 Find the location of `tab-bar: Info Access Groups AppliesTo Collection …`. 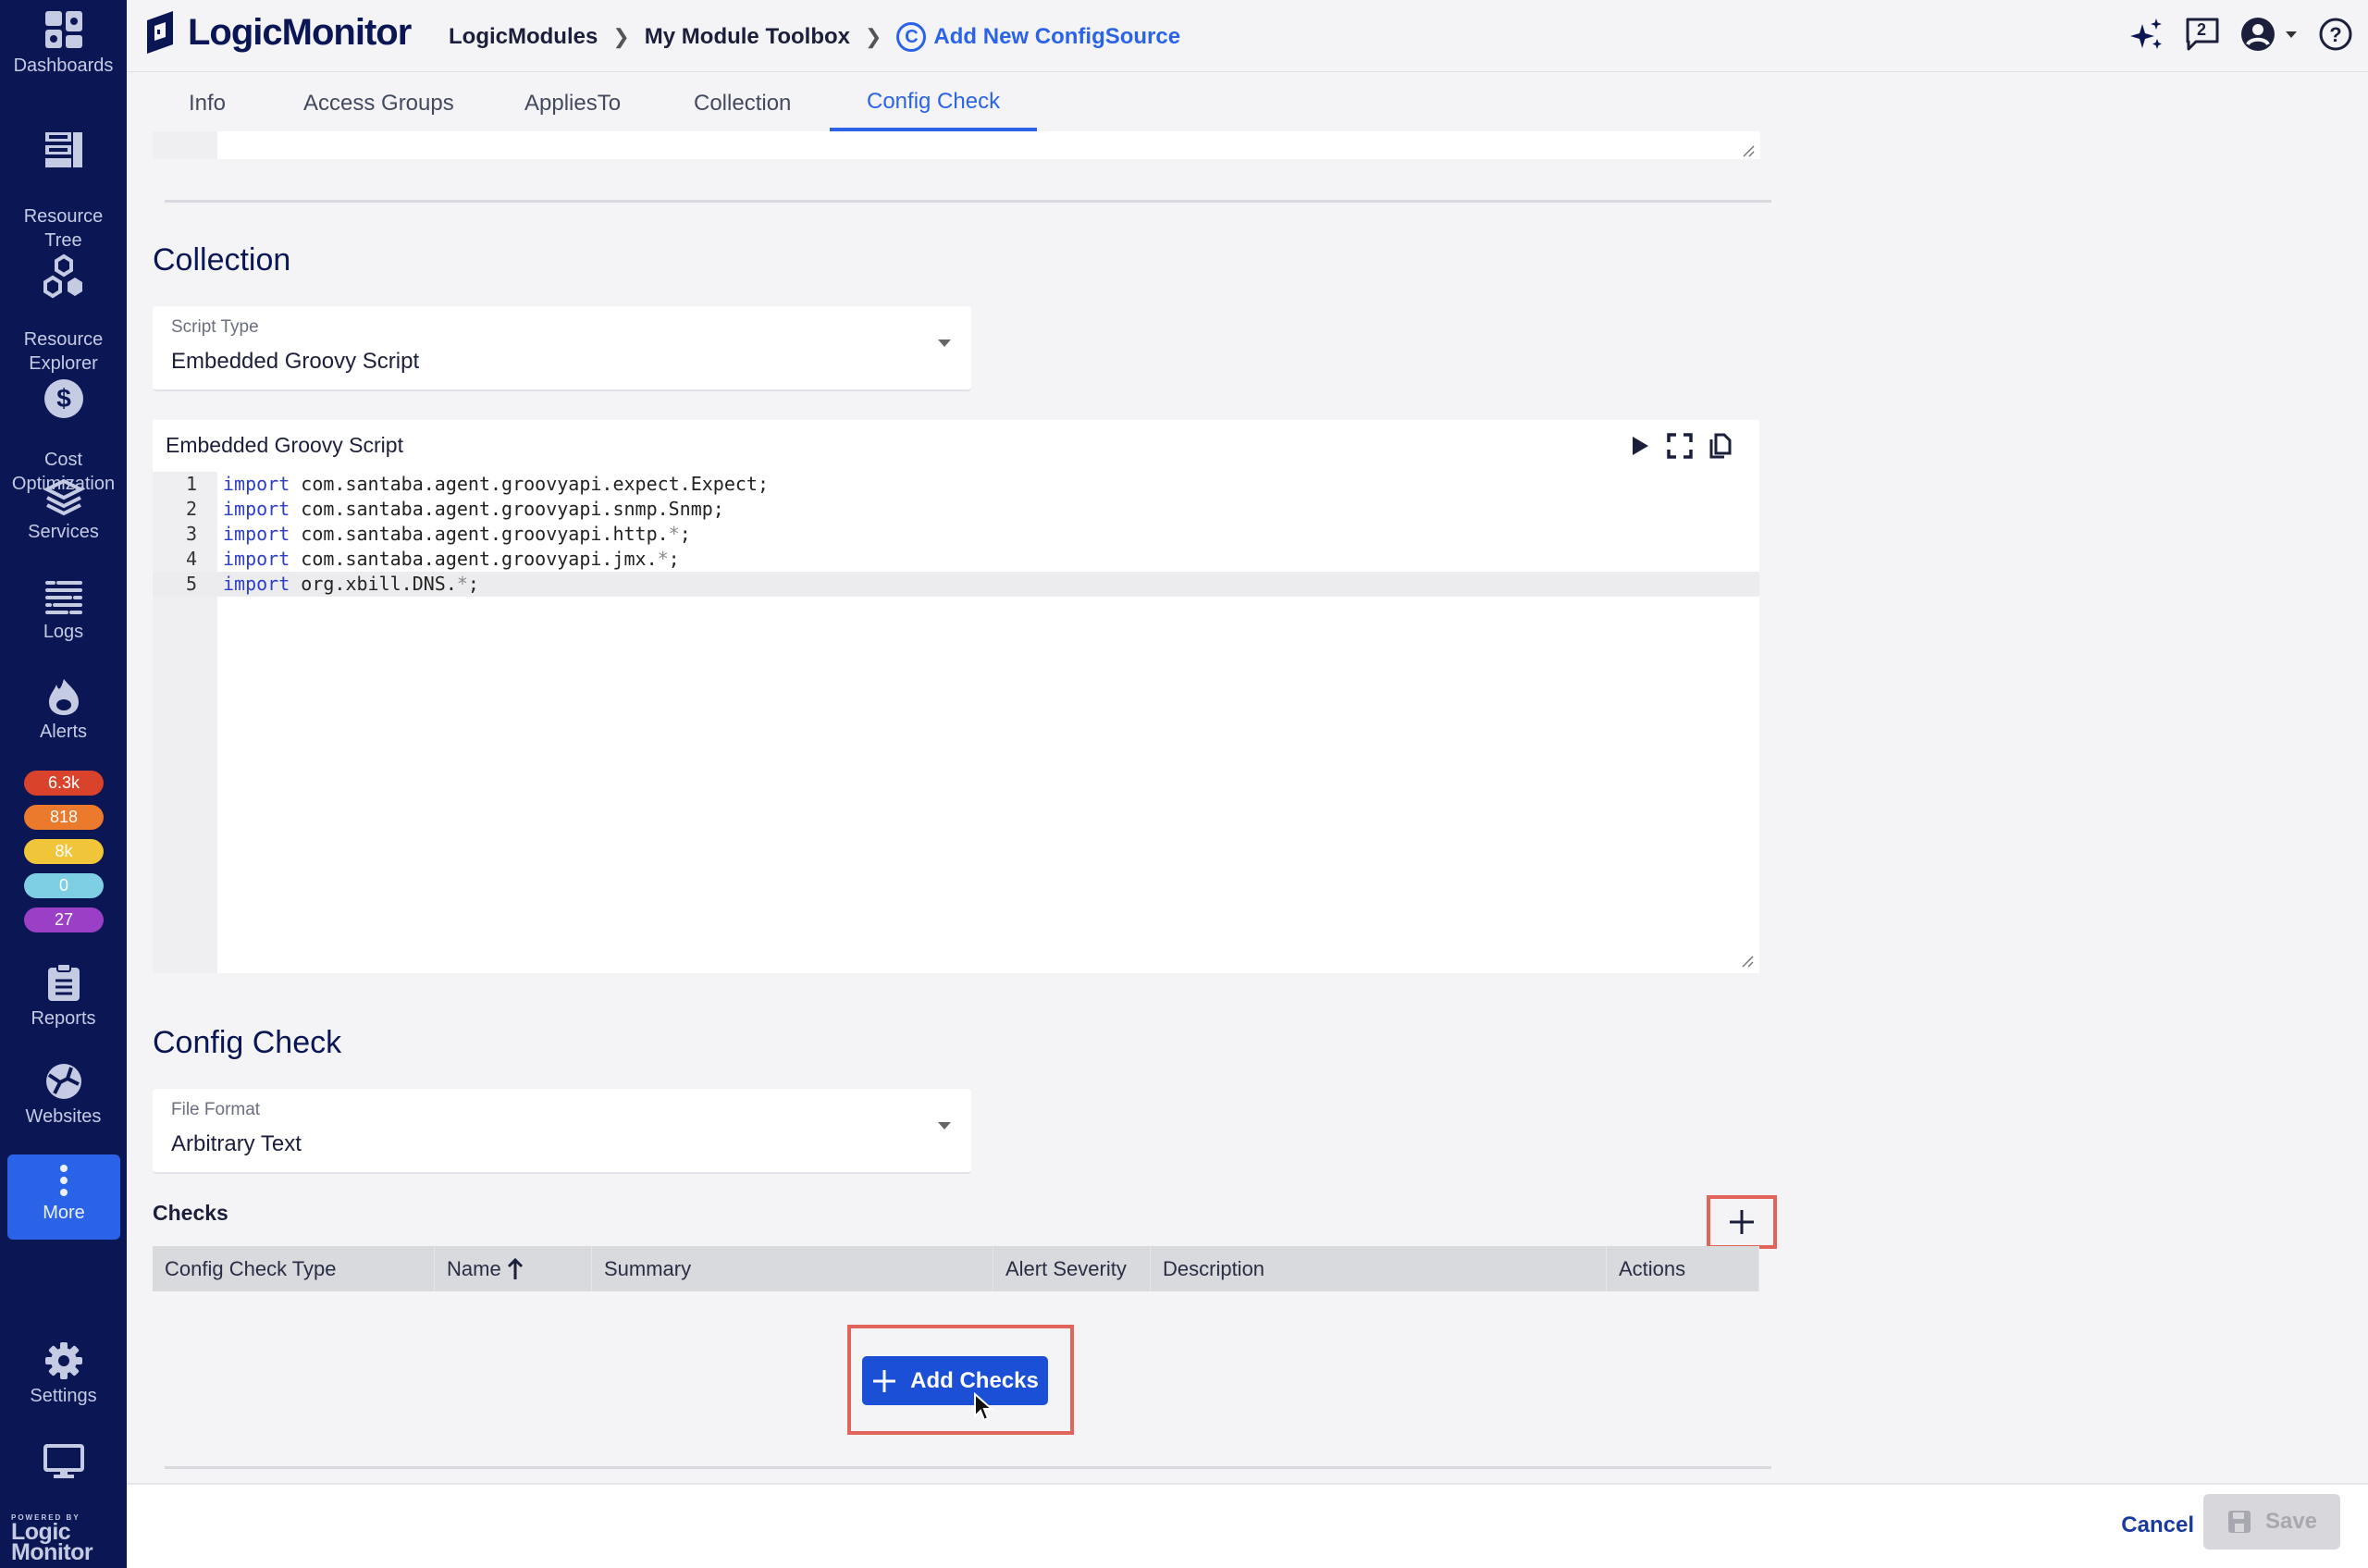

tab-bar: Info Access Groups AppliesTo Collection … is located at coordinates (1248, 101).